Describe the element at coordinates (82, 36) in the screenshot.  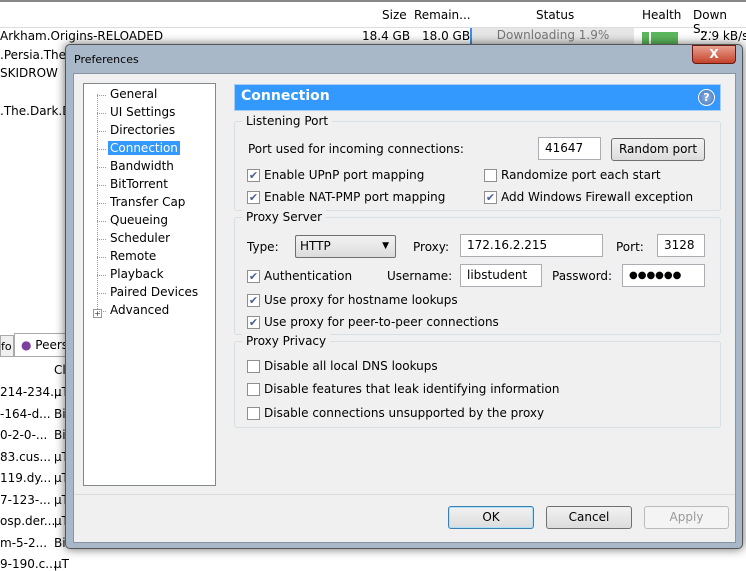
I see `torrent-name: Arkham.Origins-RELOADED` at that location.